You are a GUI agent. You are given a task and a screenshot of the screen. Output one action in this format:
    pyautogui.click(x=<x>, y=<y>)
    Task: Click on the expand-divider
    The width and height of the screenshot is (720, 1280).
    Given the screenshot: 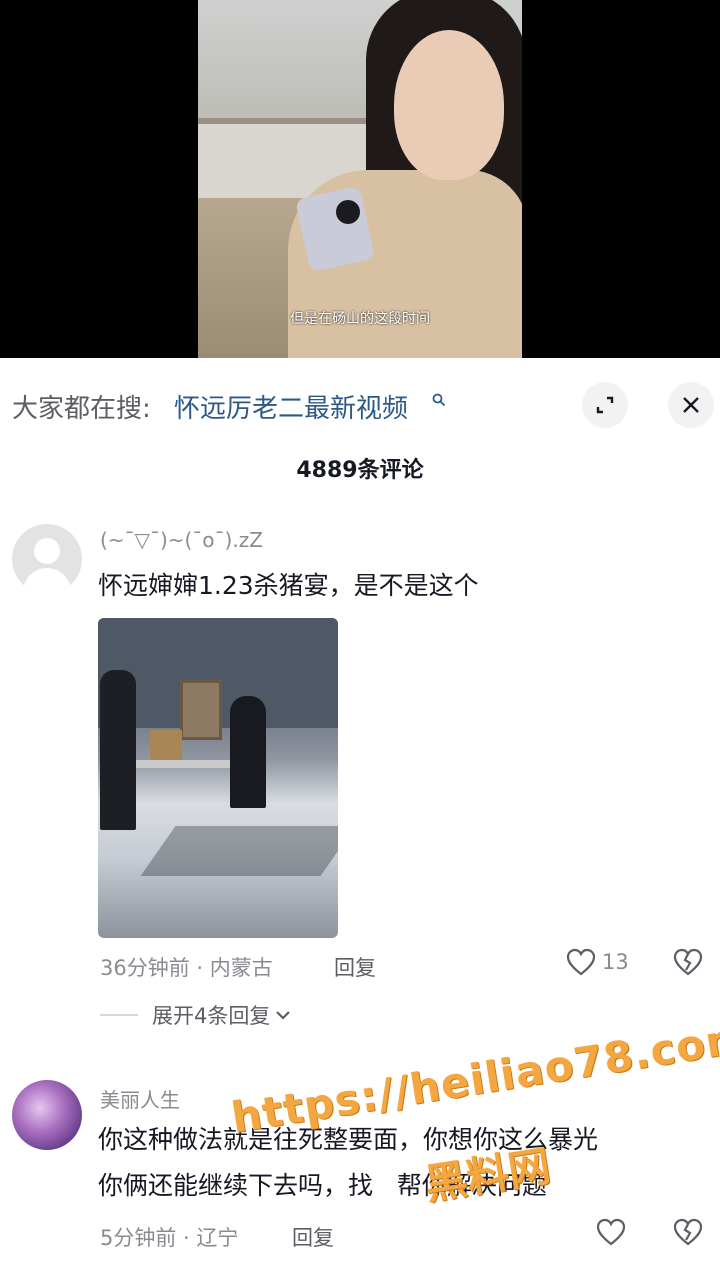 What is the action you would take?
    pyautogui.click(x=119, y=1015)
    